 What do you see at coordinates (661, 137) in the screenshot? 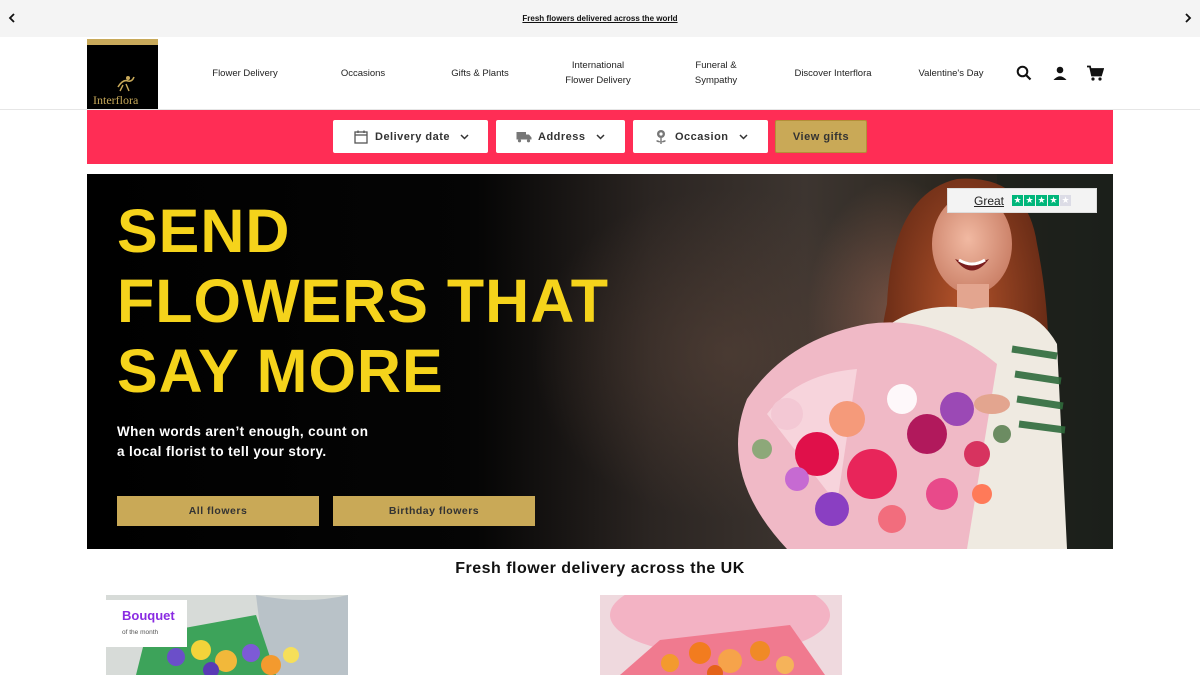
I see `flower-icon` at bounding box center [661, 137].